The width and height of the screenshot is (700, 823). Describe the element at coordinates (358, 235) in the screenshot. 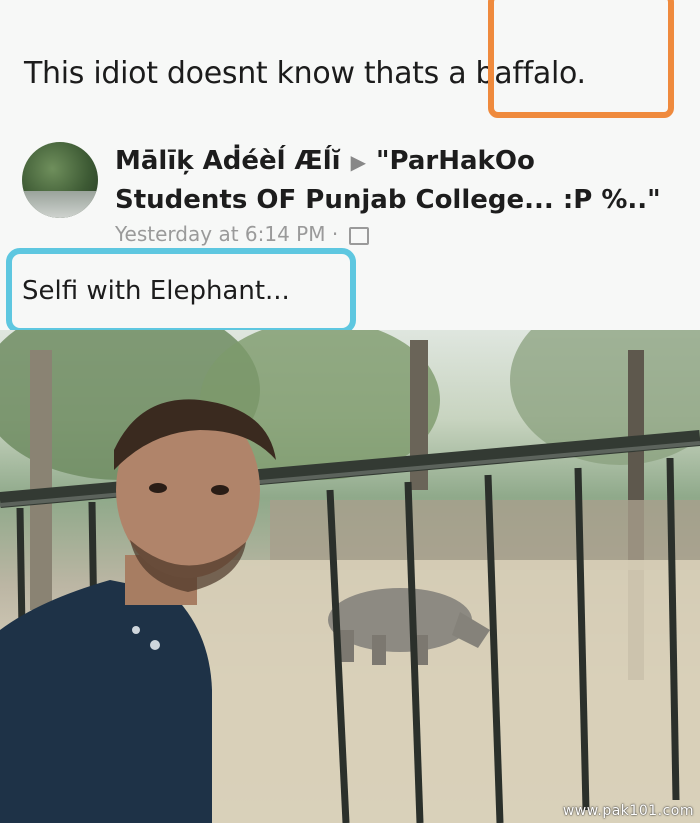

I see `group-privacy-icon` at that location.